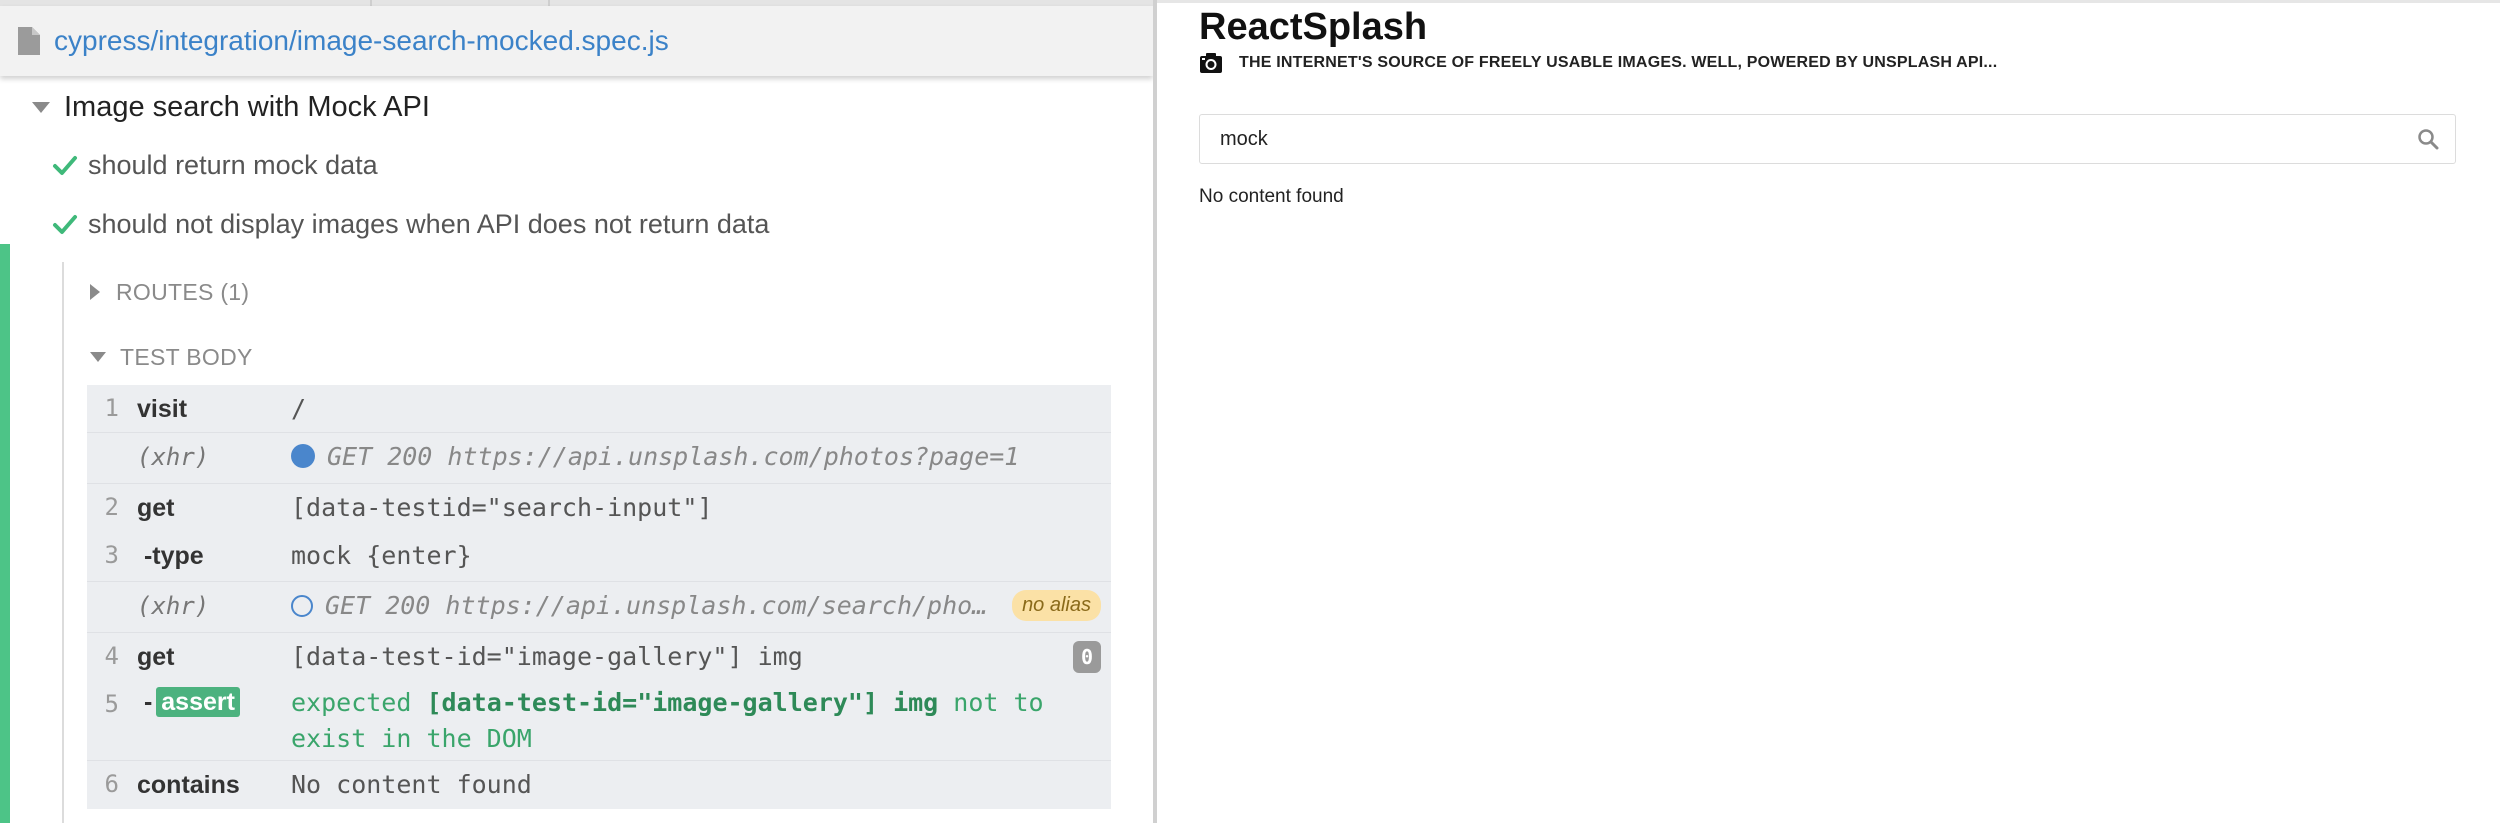 The height and width of the screenshot is (823, 2500). I want to click on command-name: visit, so click(162, 409).